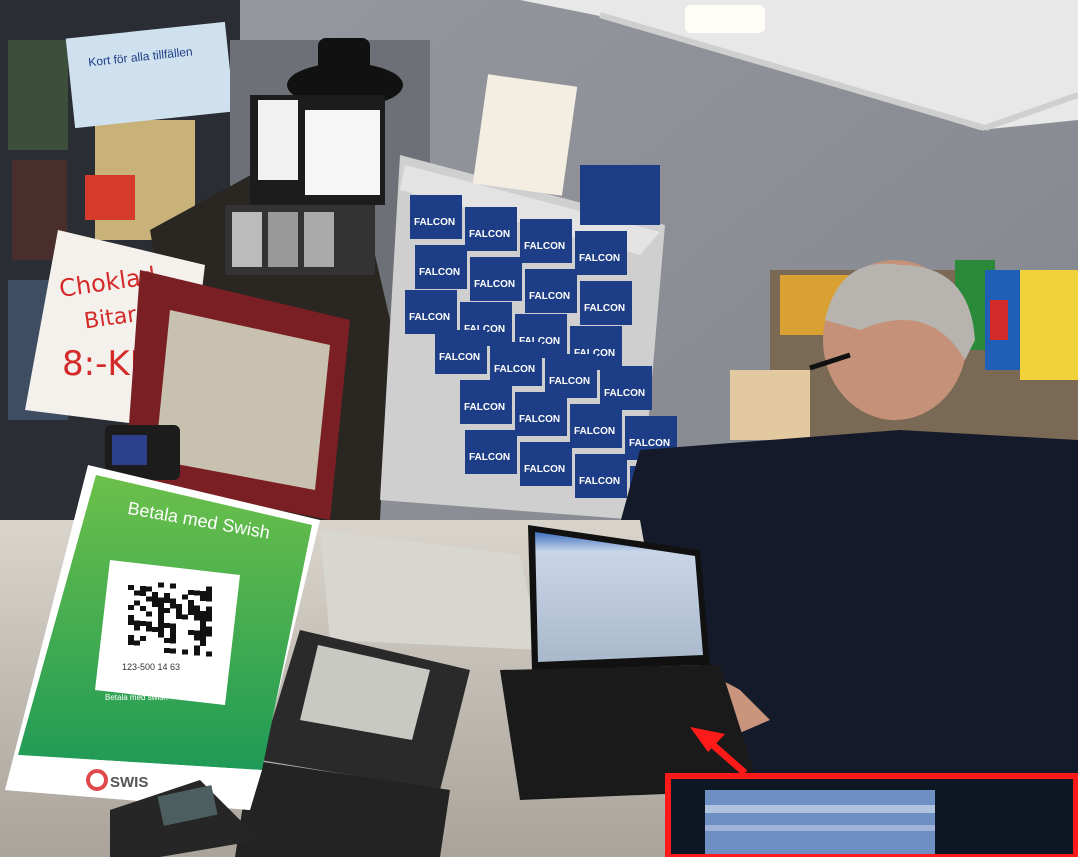  I want to click on swish-brand: SWIS, so click(129, 782).